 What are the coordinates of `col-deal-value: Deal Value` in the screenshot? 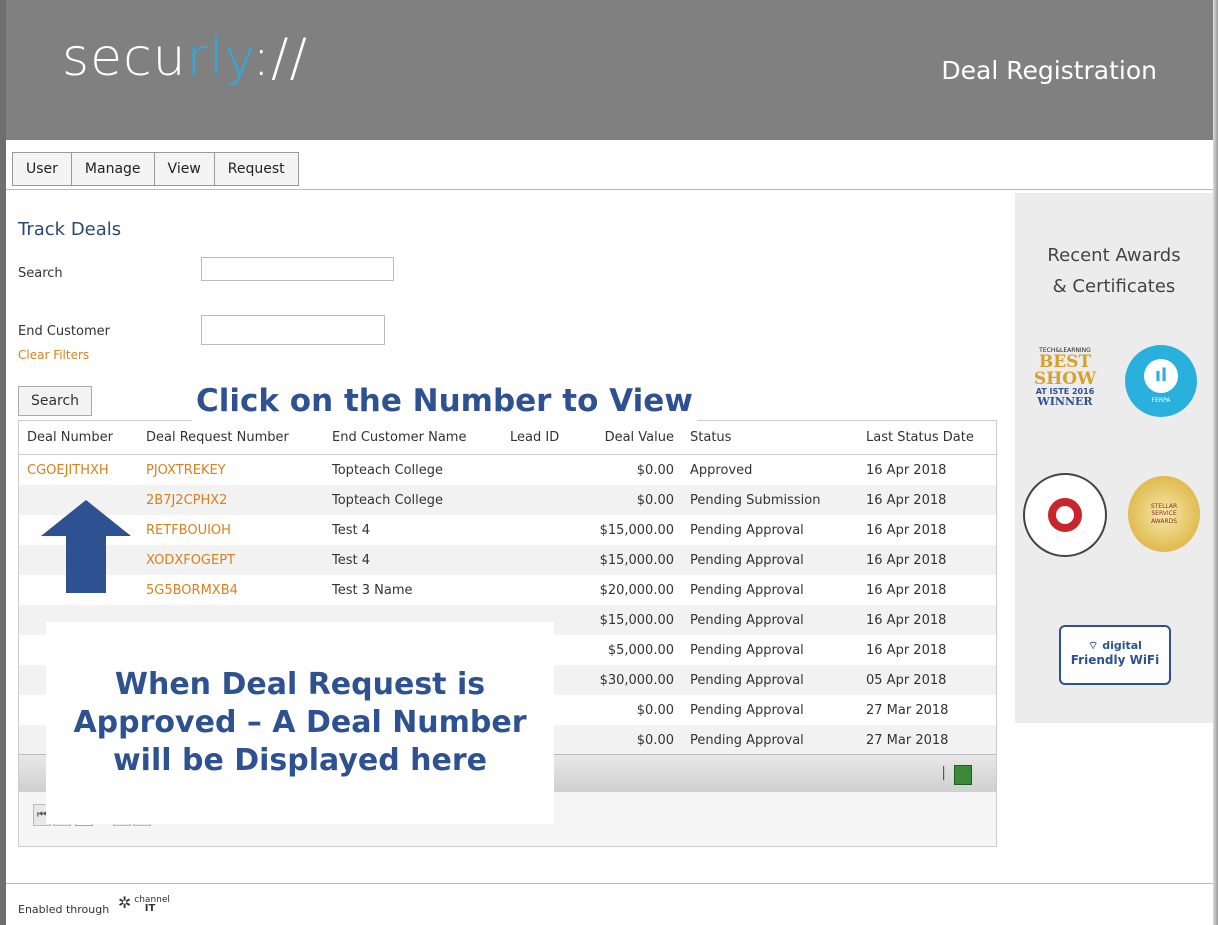 It's located at (630, 438).